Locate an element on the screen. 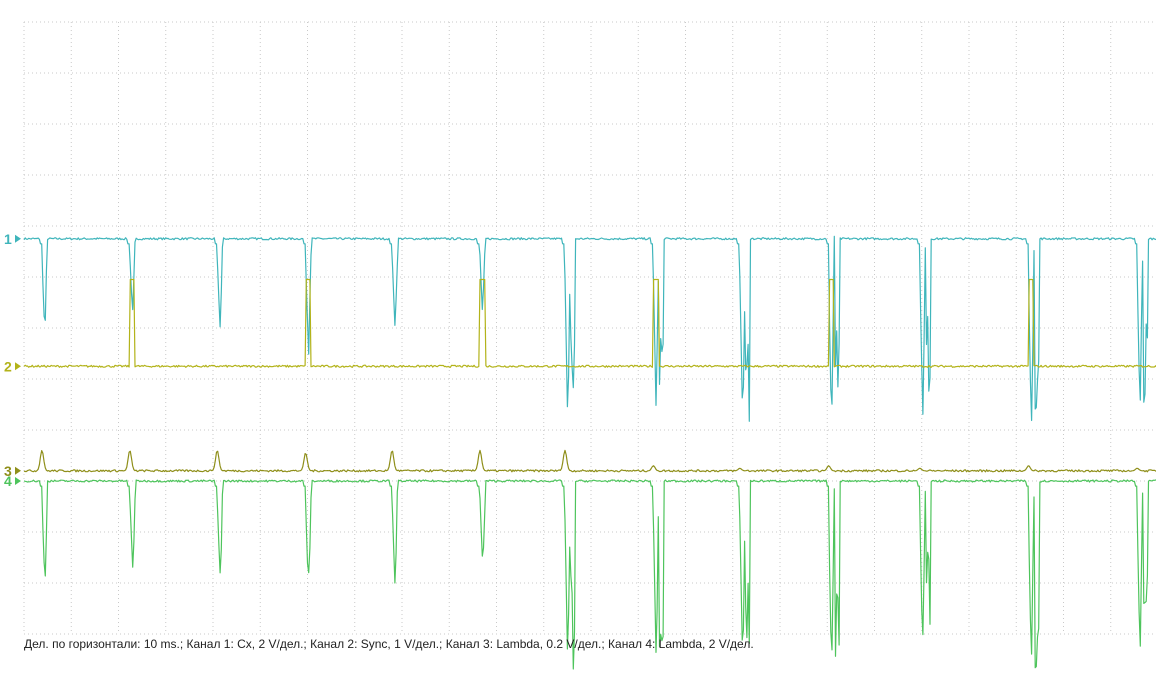  channel-marker-ch4: 4 is located at coordinates (8, 481).